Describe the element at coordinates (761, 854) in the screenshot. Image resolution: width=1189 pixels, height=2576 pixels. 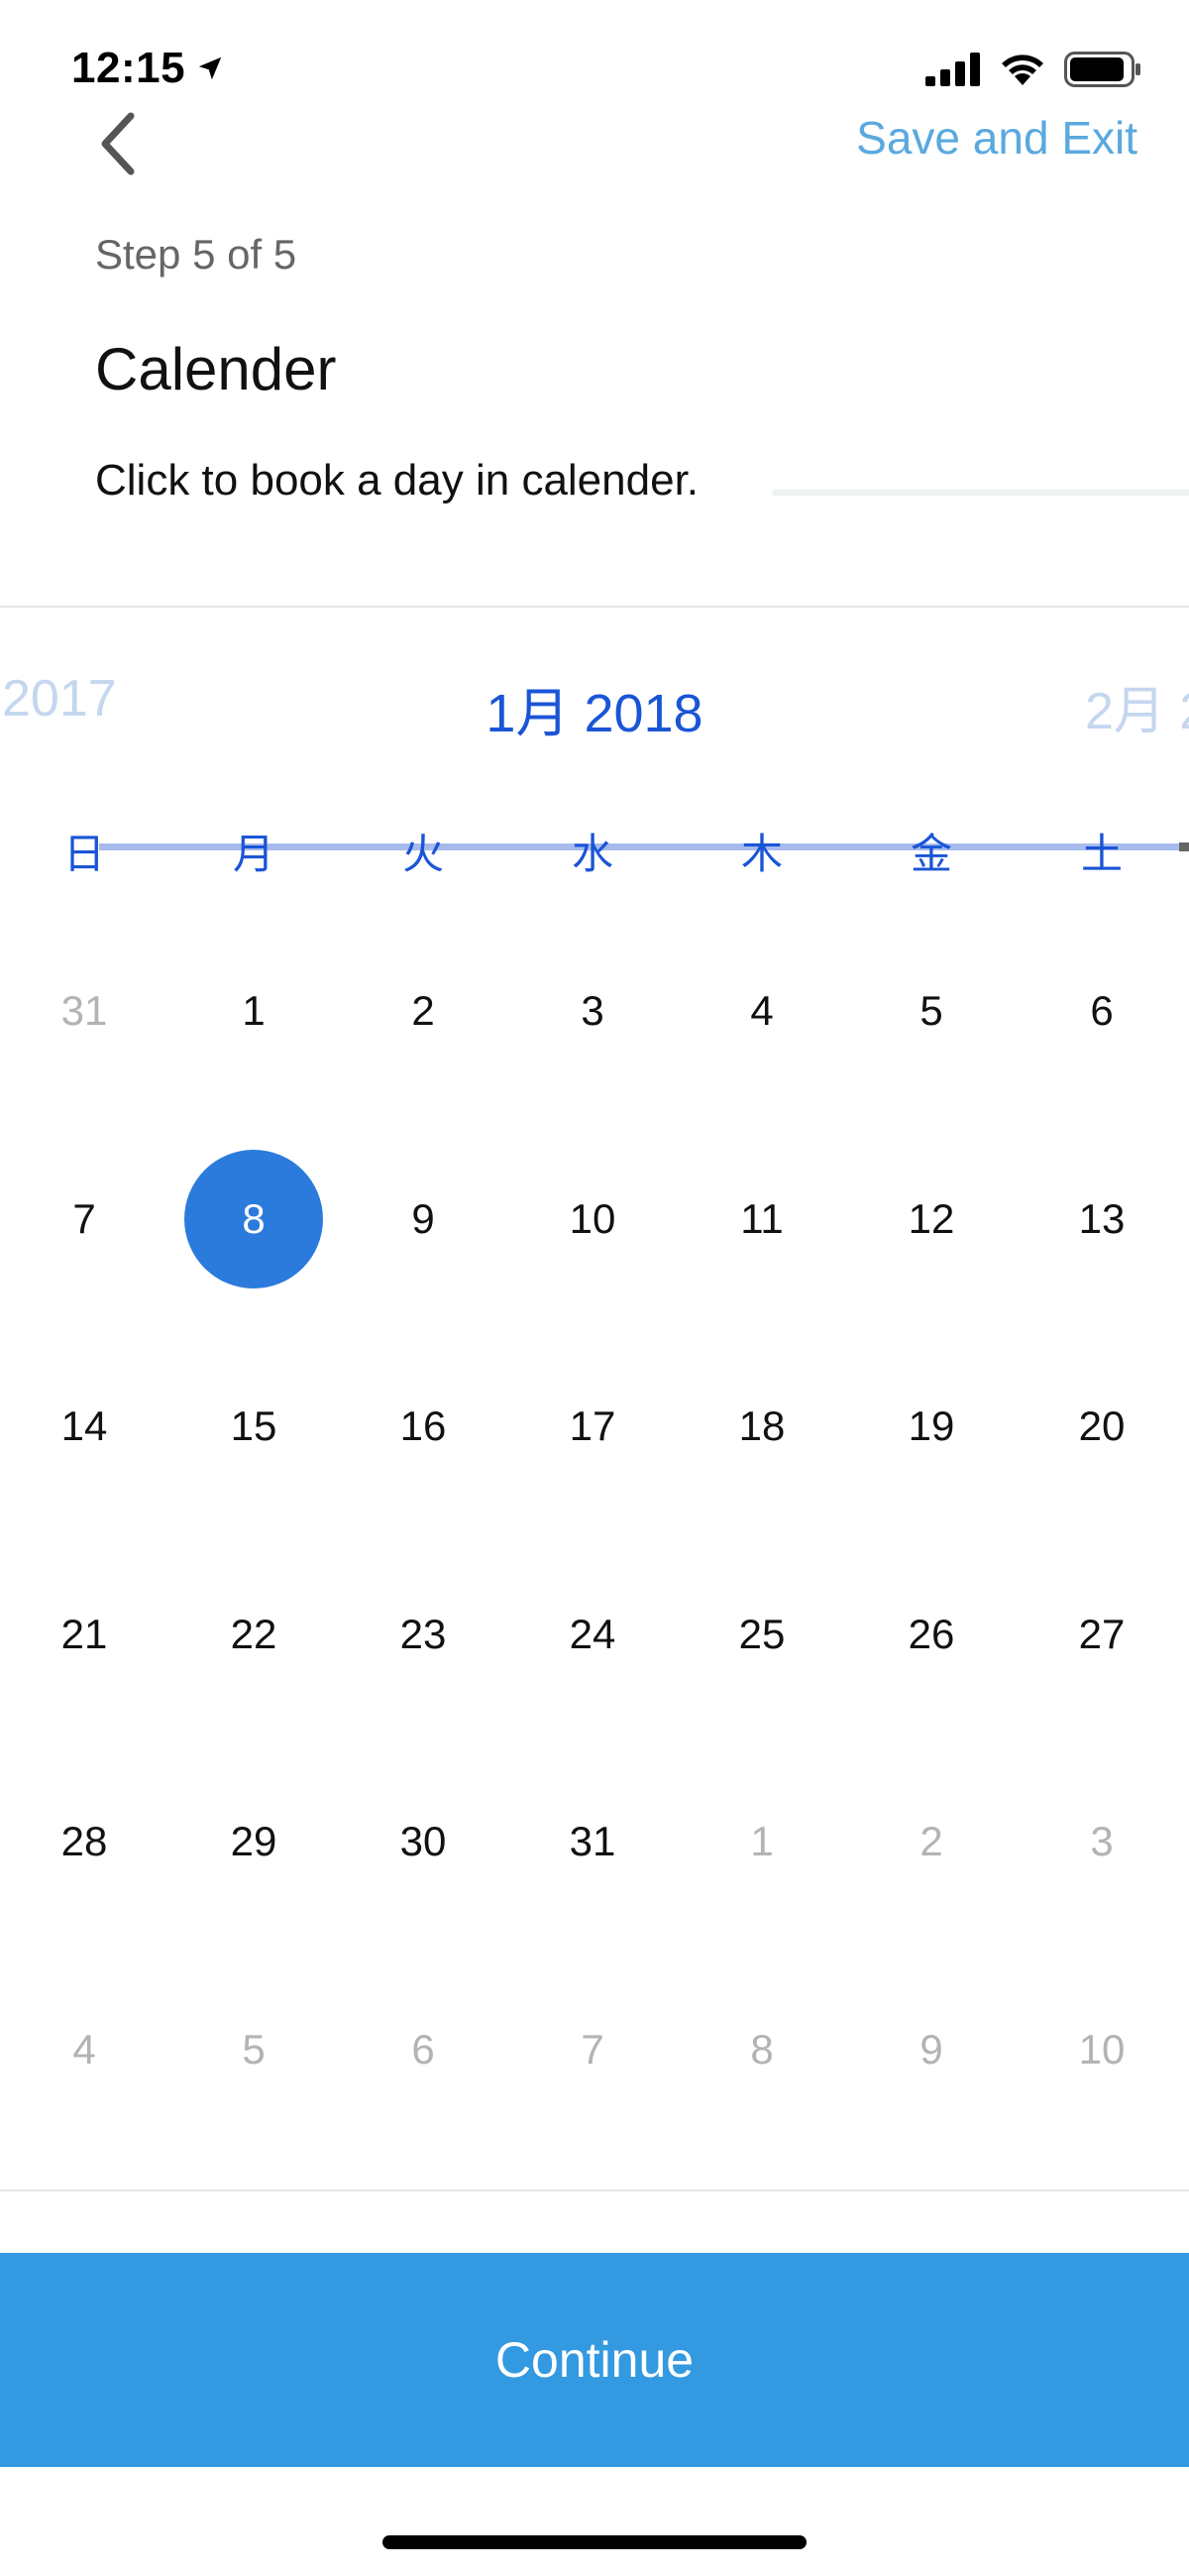
I see `weekday-label: 木` at that location.